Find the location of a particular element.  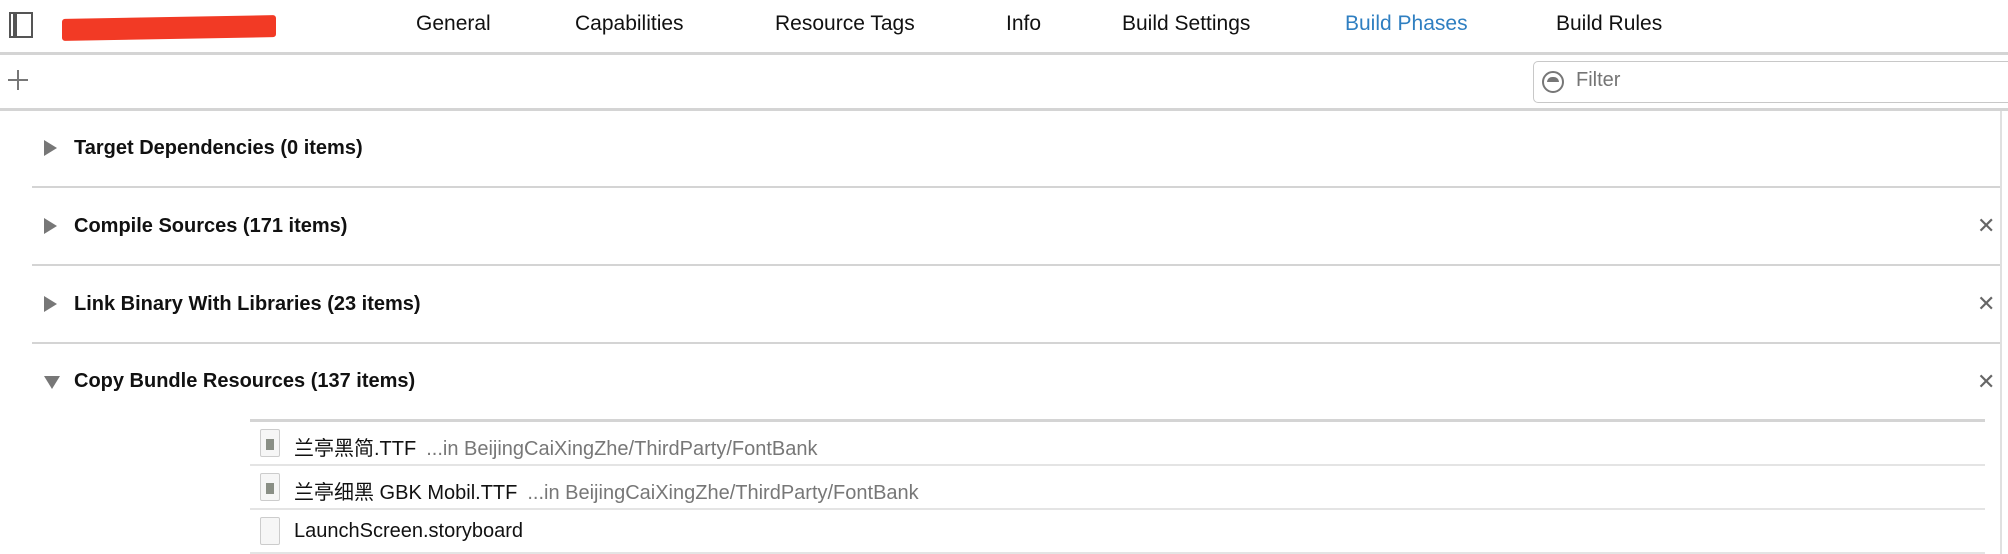

filter-field is located at coordinates (1770, 82).